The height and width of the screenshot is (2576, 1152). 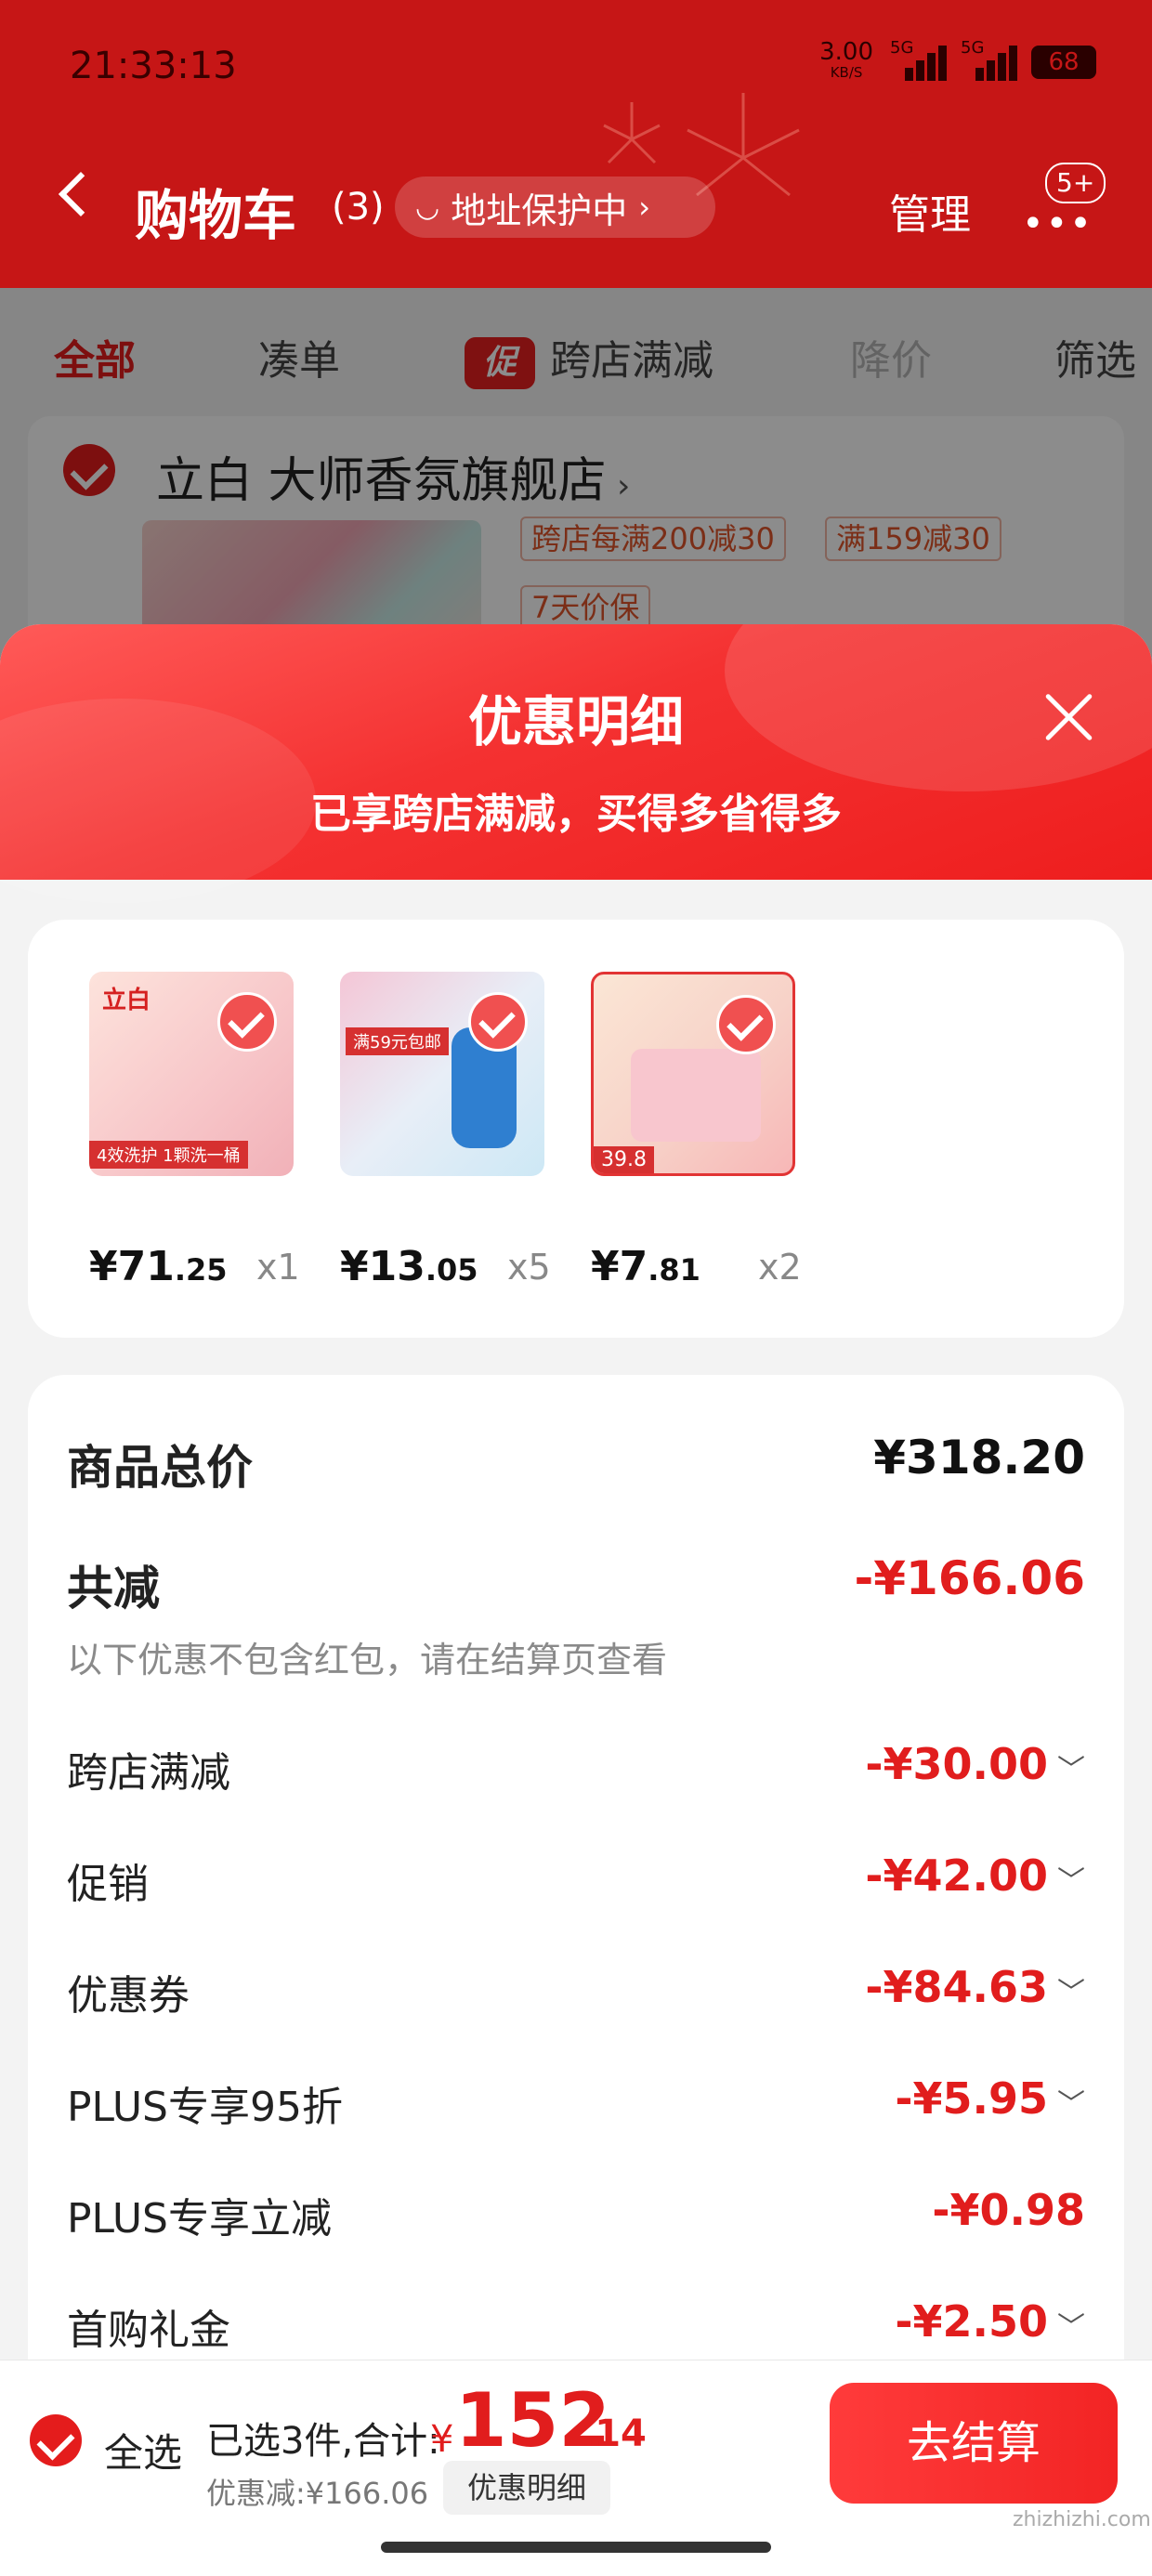 I want to click on discount-label: PLUS专享立减, so click(x=199, y=2219).